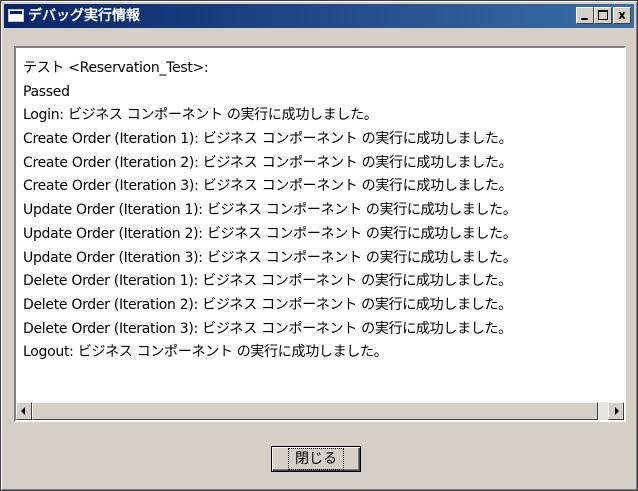  Describe the element at coordinates (24, 411) in the screenshot. I see `arrow-left-icon` at that location.